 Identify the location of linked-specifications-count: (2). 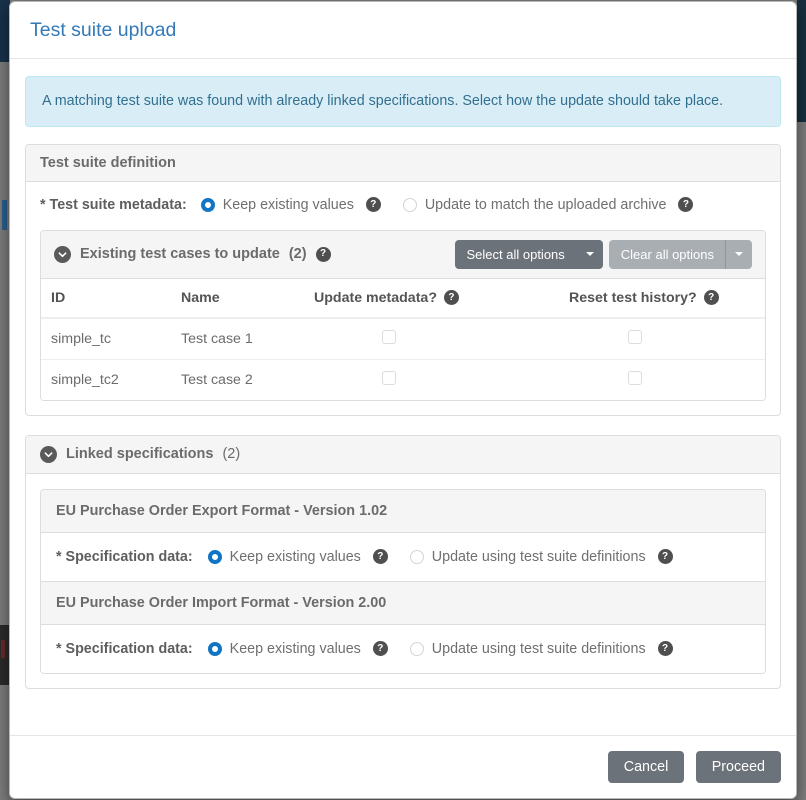
(231, 454).